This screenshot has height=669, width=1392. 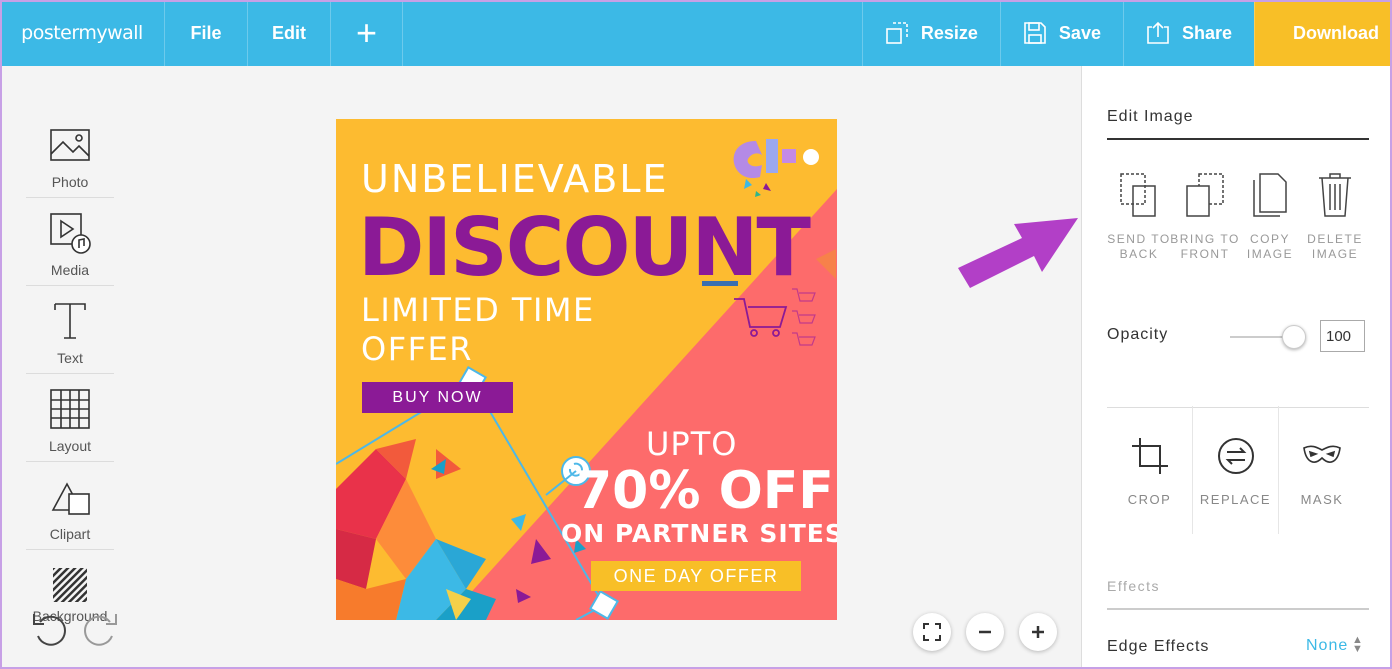 What do you see at coordinates (1035, 33) in the screenshot?
I see `save-icon` at bounding box center [1035, 33].